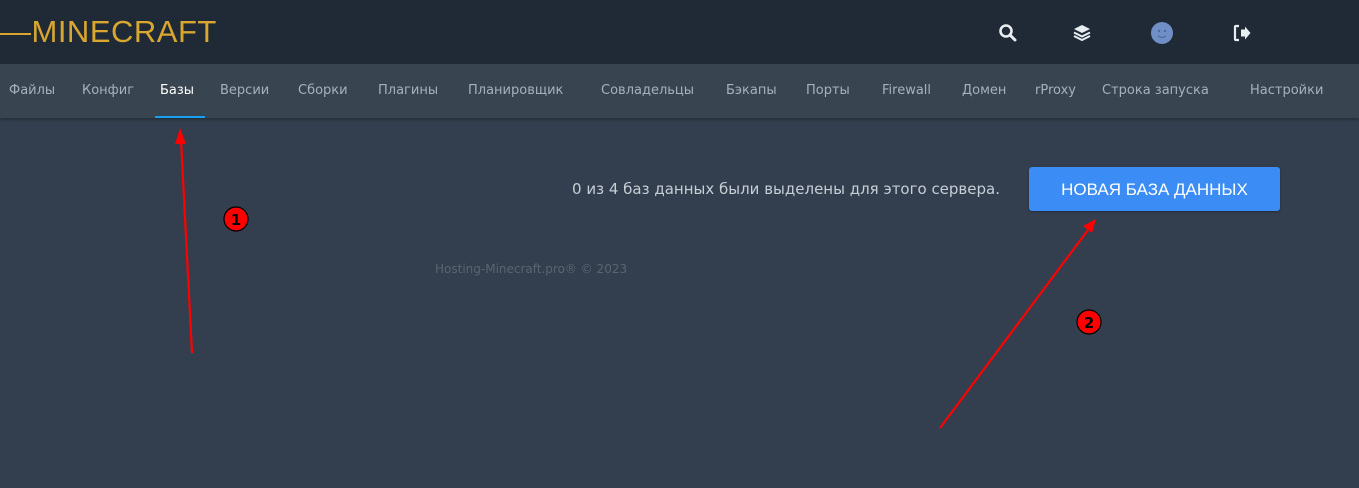 The image size is (1359, 488). I want to click on tab-ports: Порты, so click(828, 91).